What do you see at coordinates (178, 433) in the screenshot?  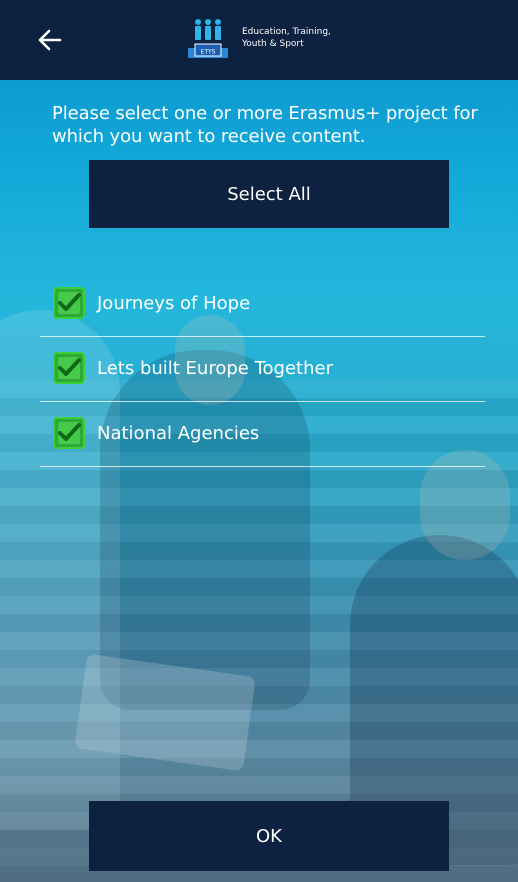 I see `project-label: National Agencies` at bounding box center [178, 433].